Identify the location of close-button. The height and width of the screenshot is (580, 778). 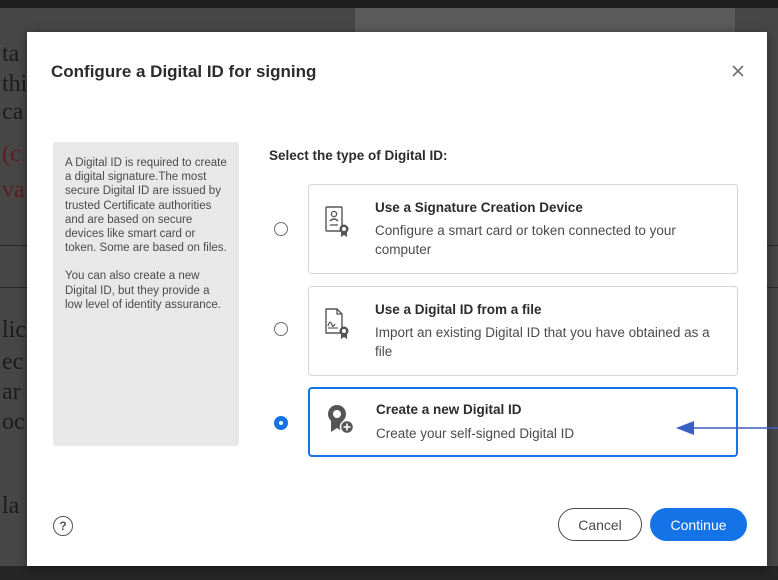
(738, 71).